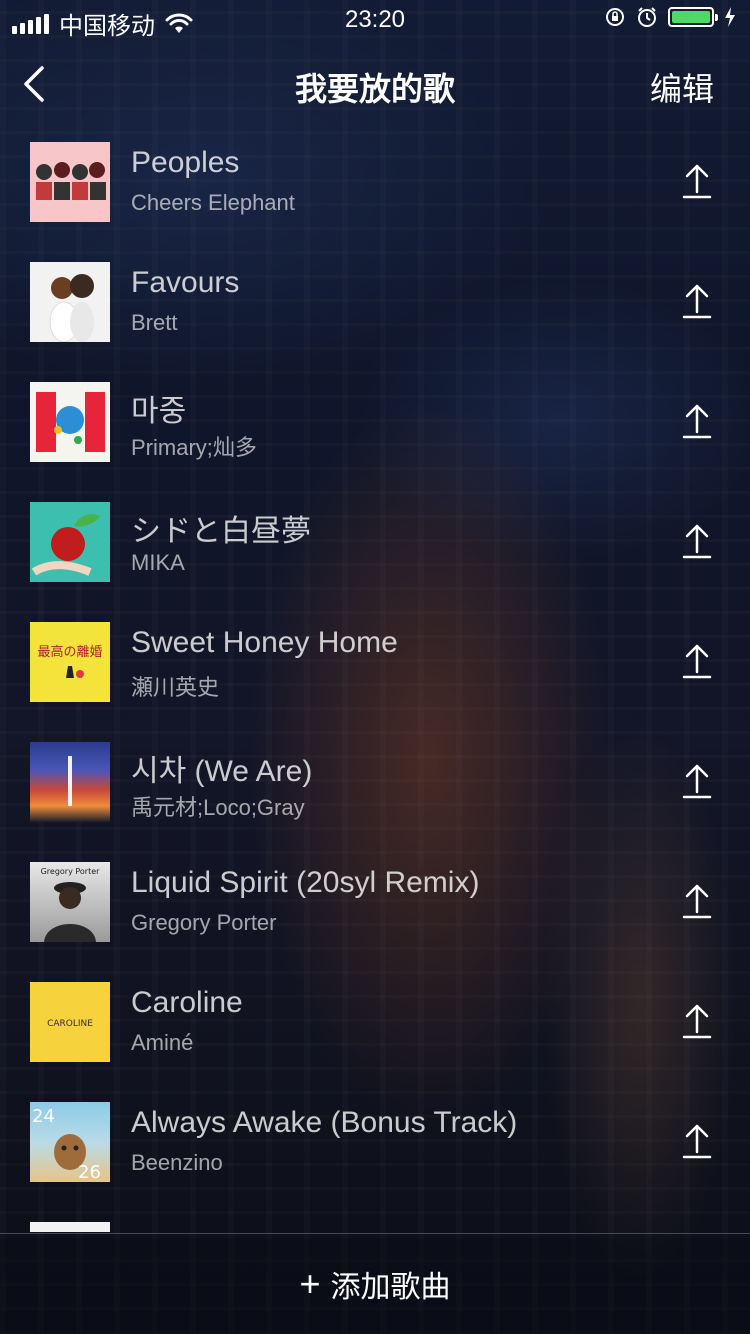  What do you see at coordinates (647, 17) in the screenshot?
I see `alarm-icon` at bounding box center [647, 17].